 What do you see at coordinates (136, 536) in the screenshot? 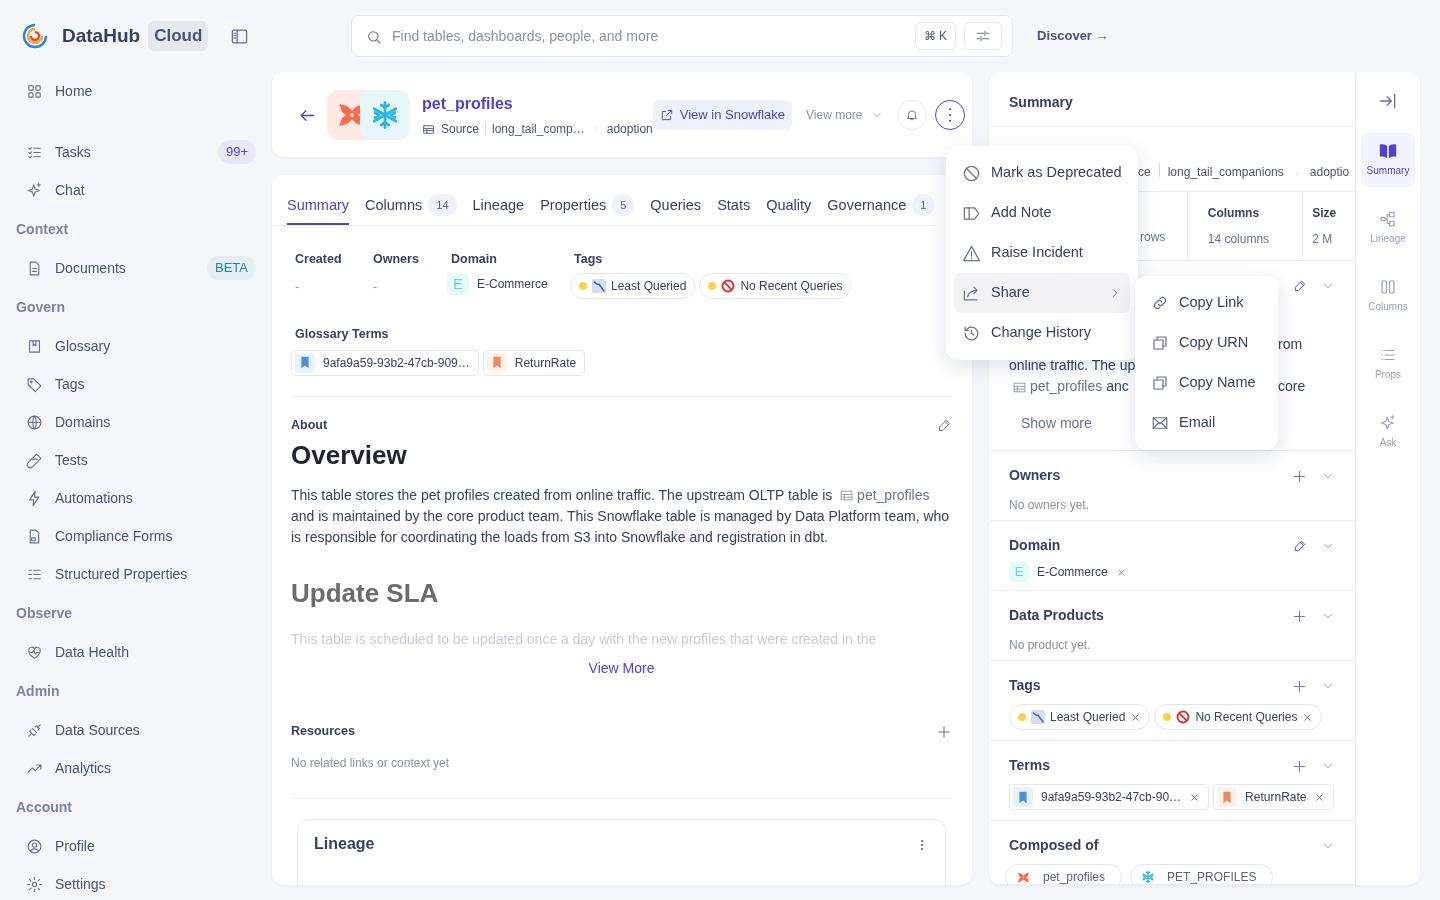
I see `sidebar-item: Compliance Forms` at bounding box center [136, 536].